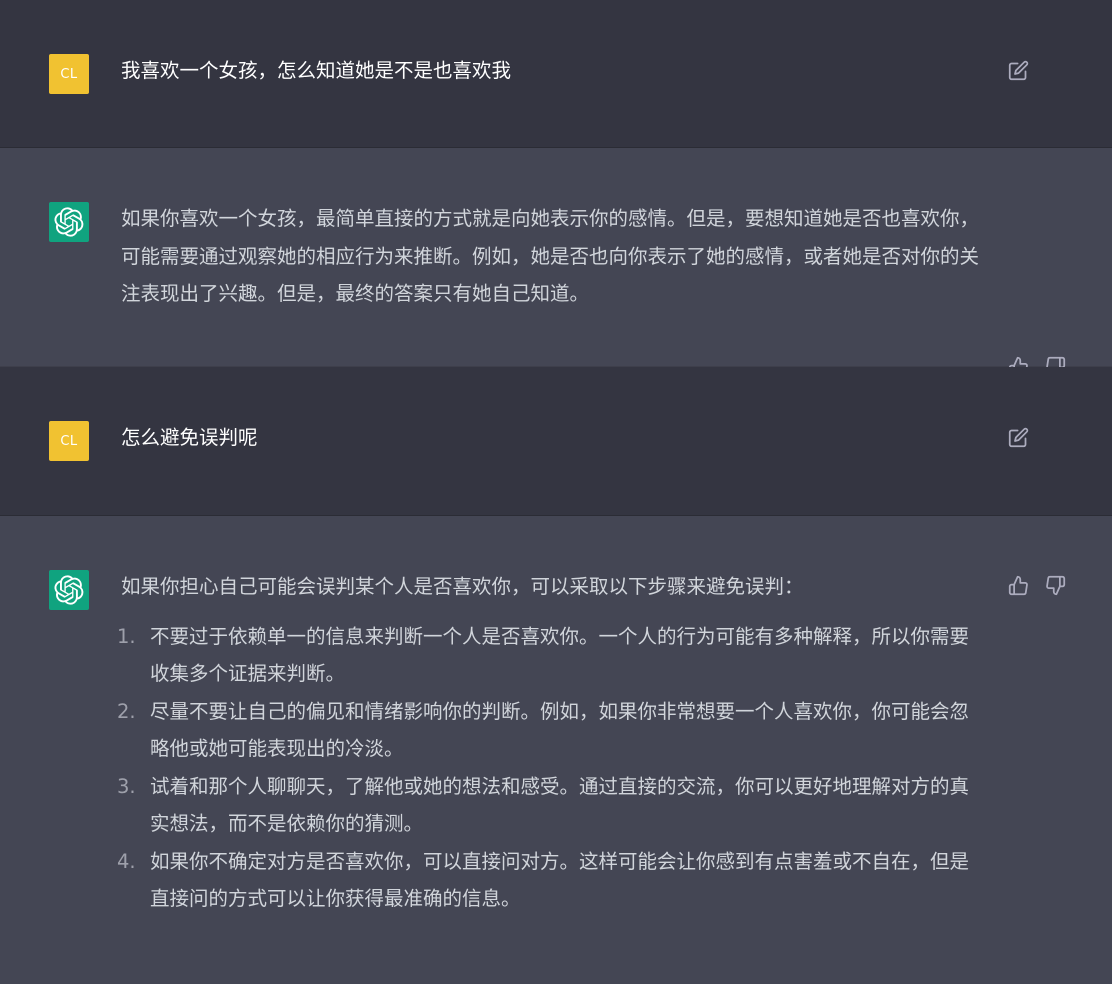  Describe the element at coordinates (1055, 585) in the screenshot. I see `thumbs-down-icon` at that location.